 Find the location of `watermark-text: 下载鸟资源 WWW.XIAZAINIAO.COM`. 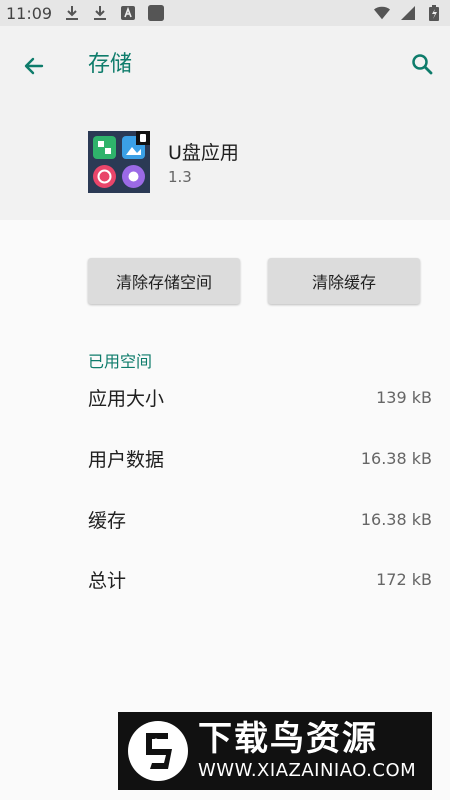

watermark-text: 下载鸟资源 WWW.XIAZAINIAO.COM is located at coordinates (307, 751).